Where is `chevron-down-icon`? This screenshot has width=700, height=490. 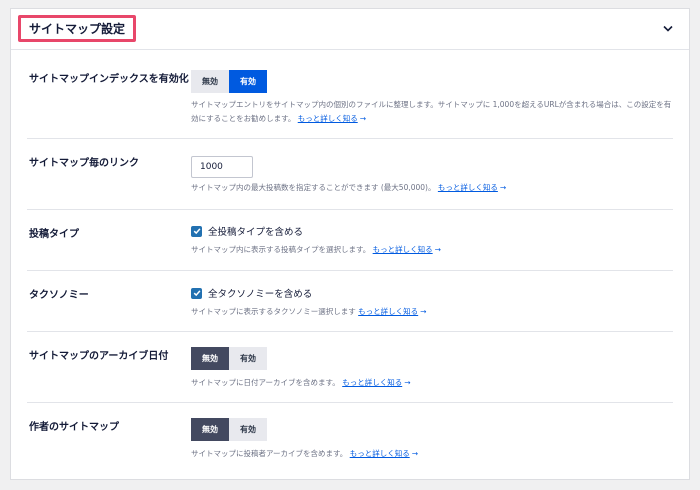 chevron-down-icon is located at coordinates (668, 28).